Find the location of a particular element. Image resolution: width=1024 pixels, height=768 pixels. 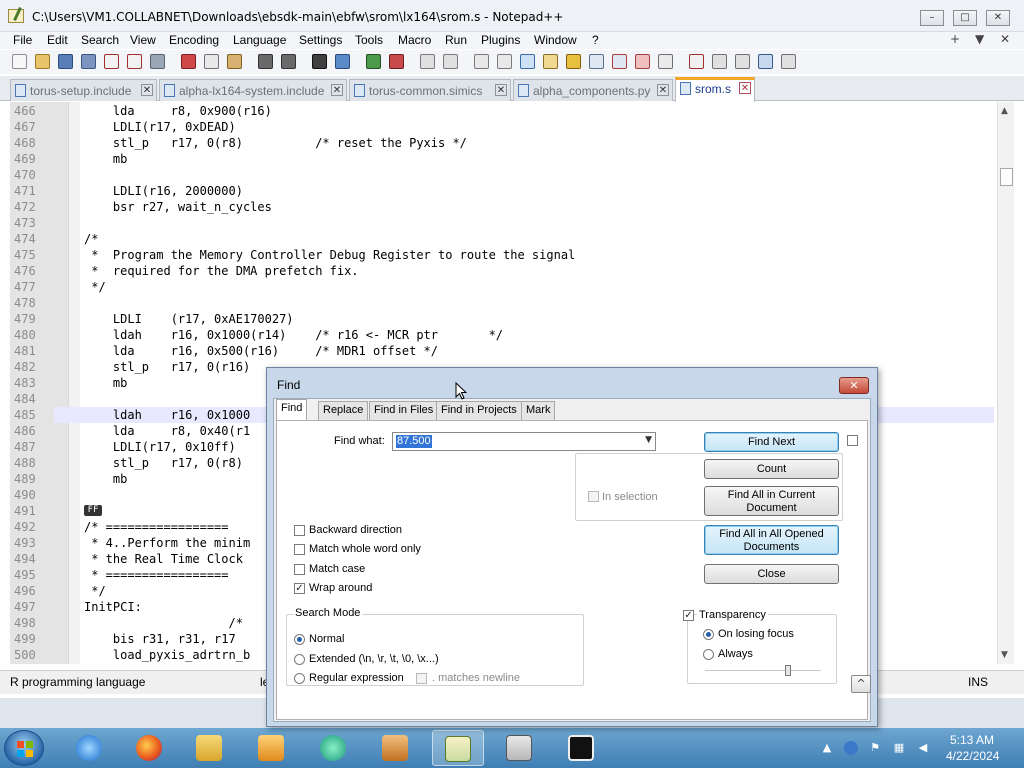

code-line: 472 bsr r27, wait_n_cycles is located at coordinates (502, 207).